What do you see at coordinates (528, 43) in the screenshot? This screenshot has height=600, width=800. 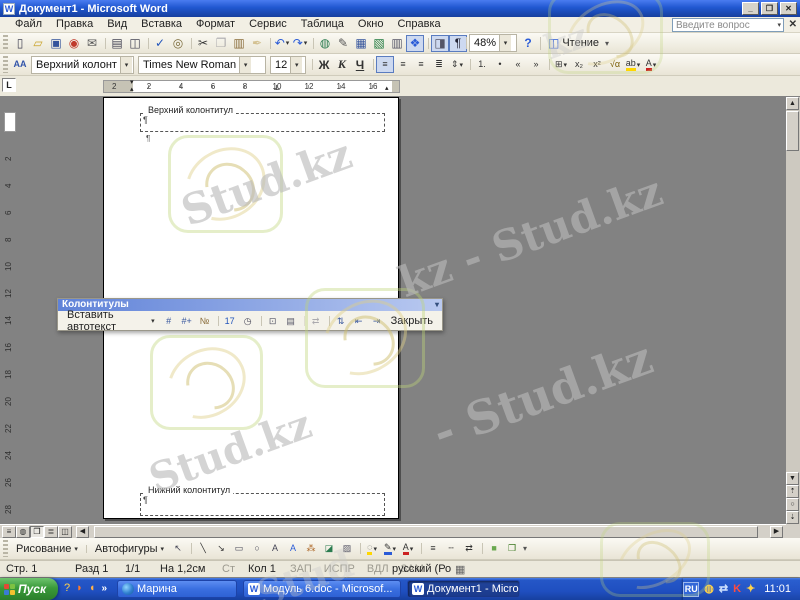 I see `help-button: ?` at bounding box center [528, 43].